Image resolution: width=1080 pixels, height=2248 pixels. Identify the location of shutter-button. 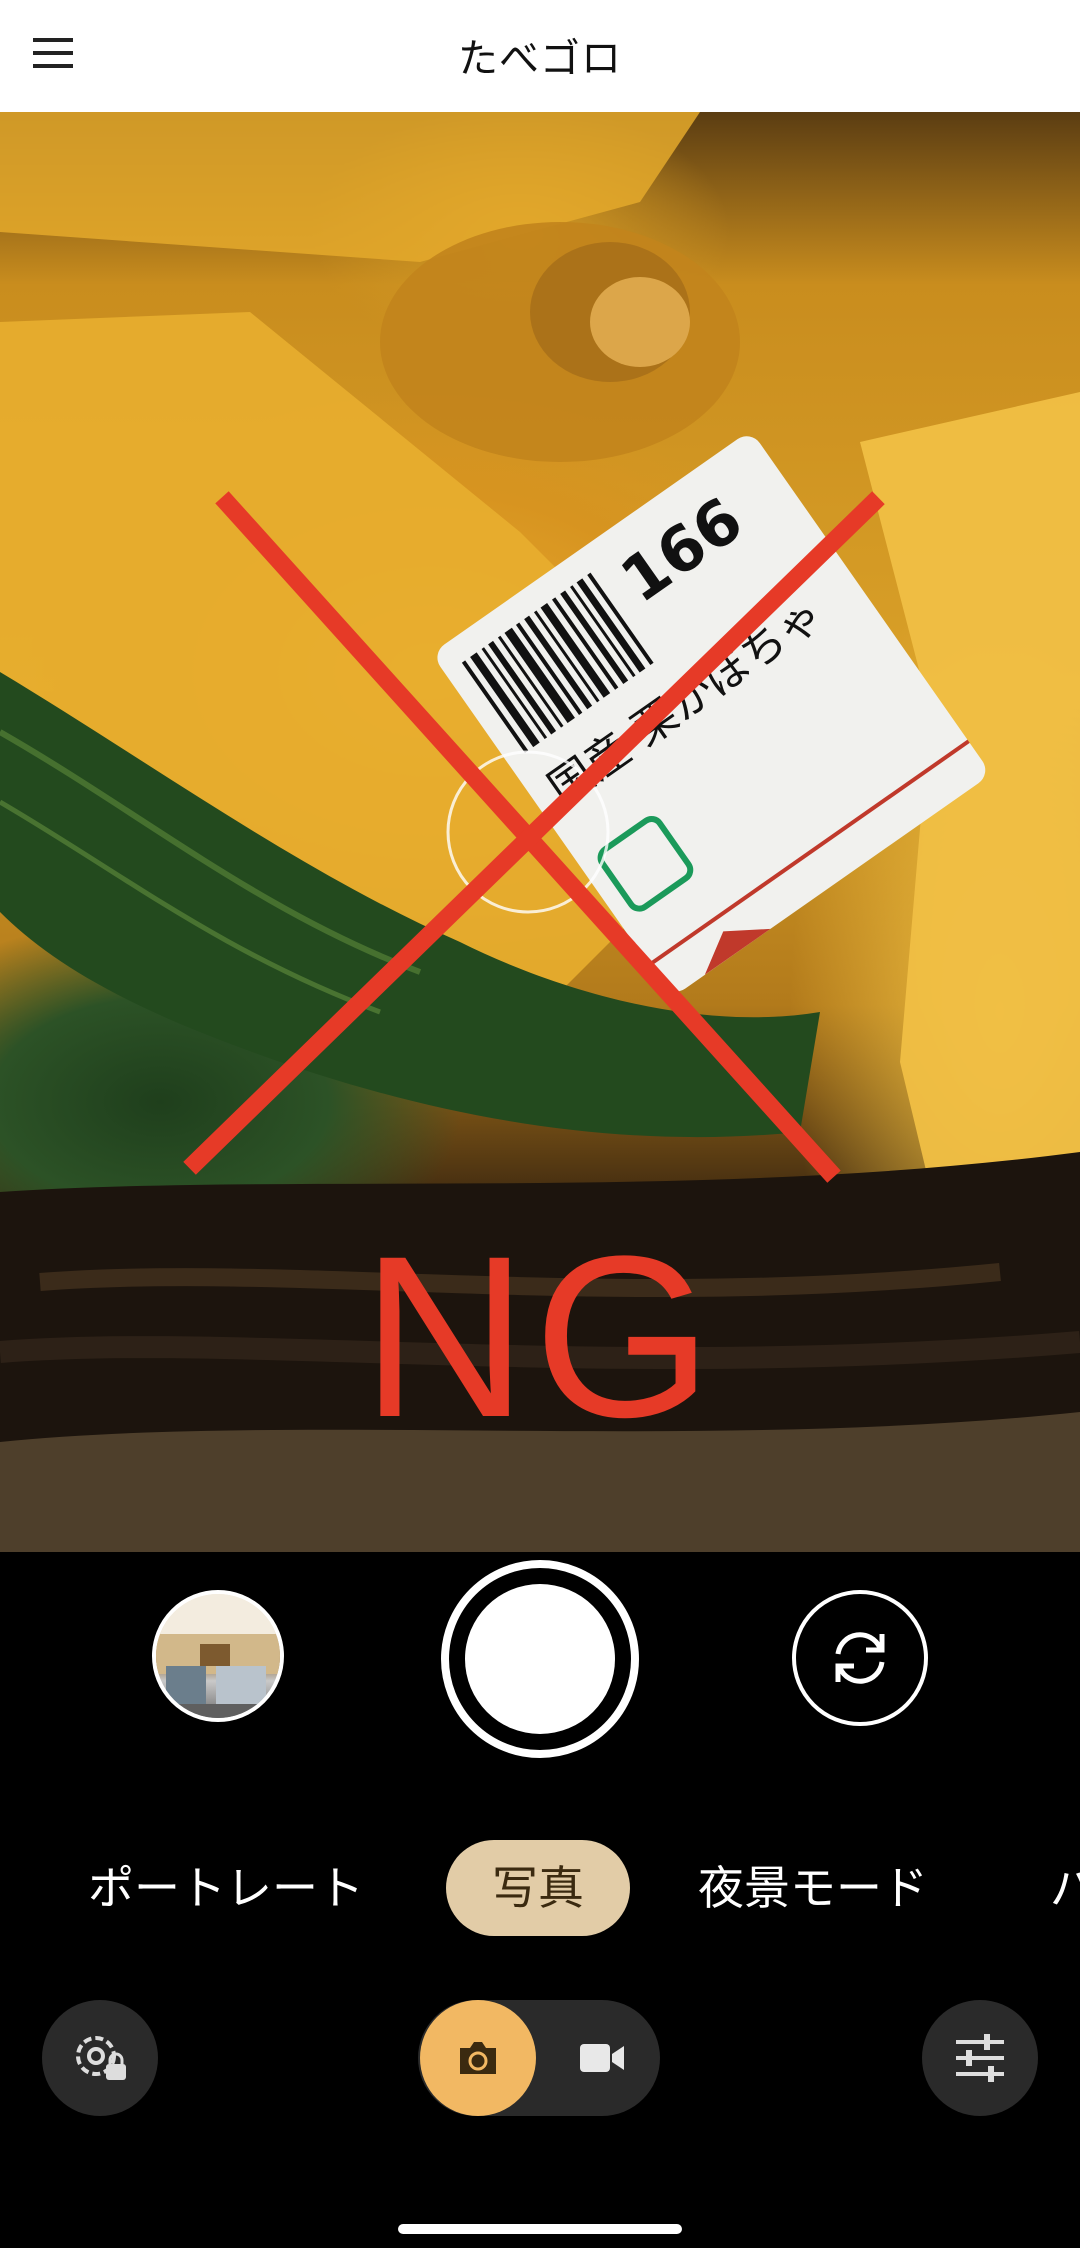
(540, 1659).